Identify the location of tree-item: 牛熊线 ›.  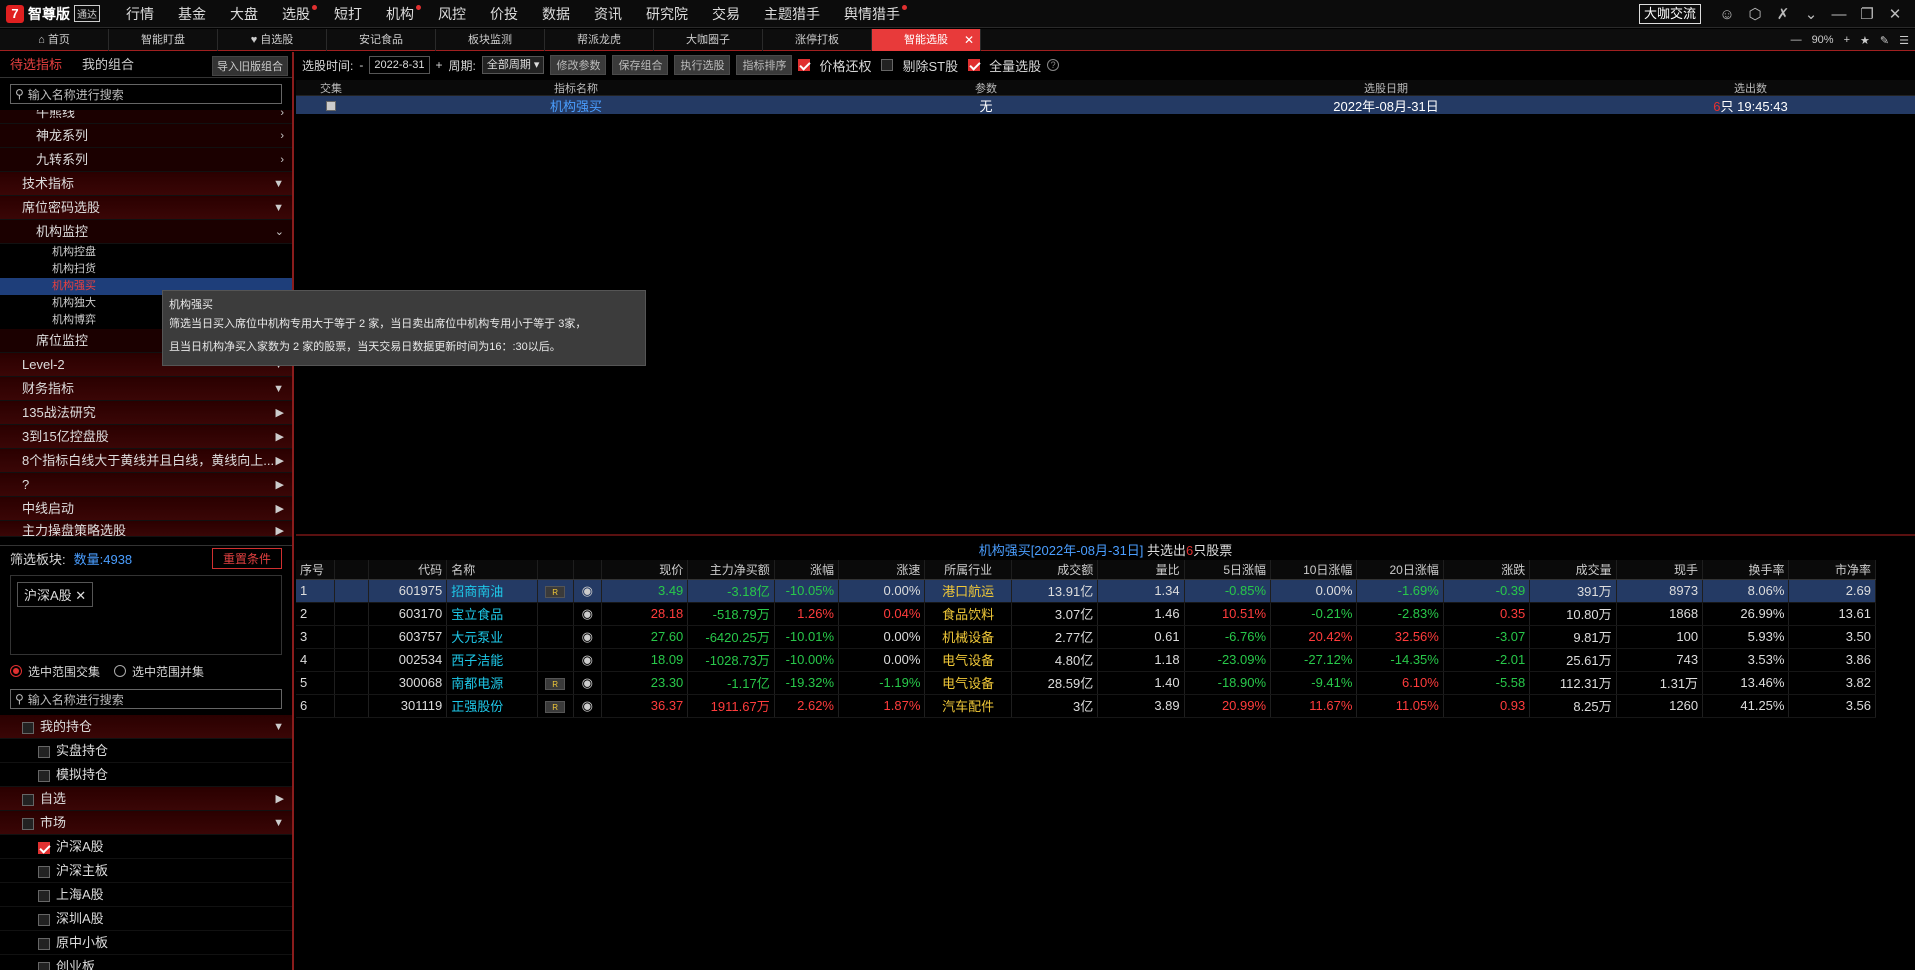
(146, 117).